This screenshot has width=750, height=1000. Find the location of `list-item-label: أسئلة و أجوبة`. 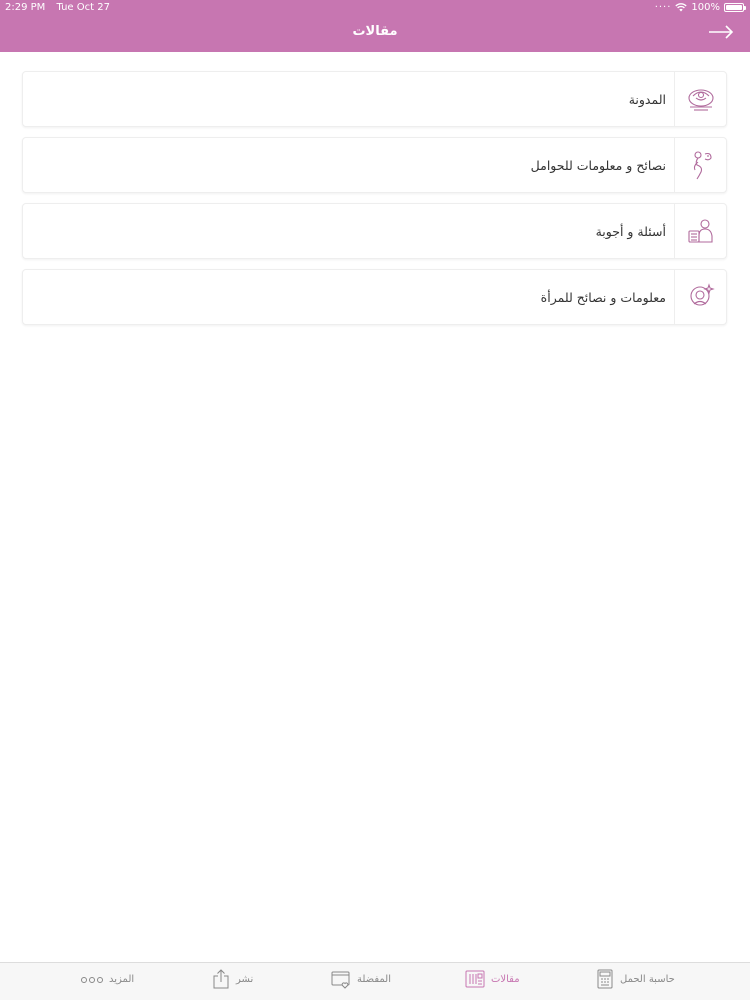

list-item-label: أسئلة و أجوبة is located at coordinates (630, 231).